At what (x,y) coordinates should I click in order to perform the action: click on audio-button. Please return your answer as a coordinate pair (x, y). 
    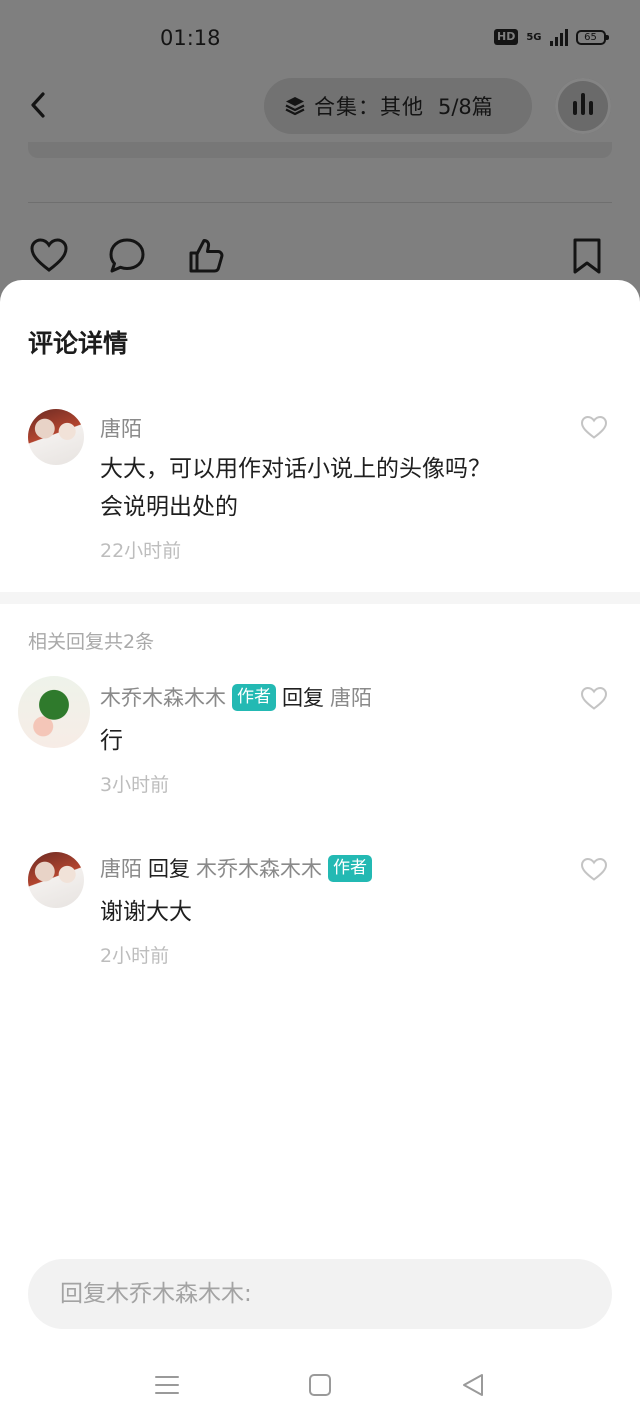
    Looking at the image, I should click on (583, 106).